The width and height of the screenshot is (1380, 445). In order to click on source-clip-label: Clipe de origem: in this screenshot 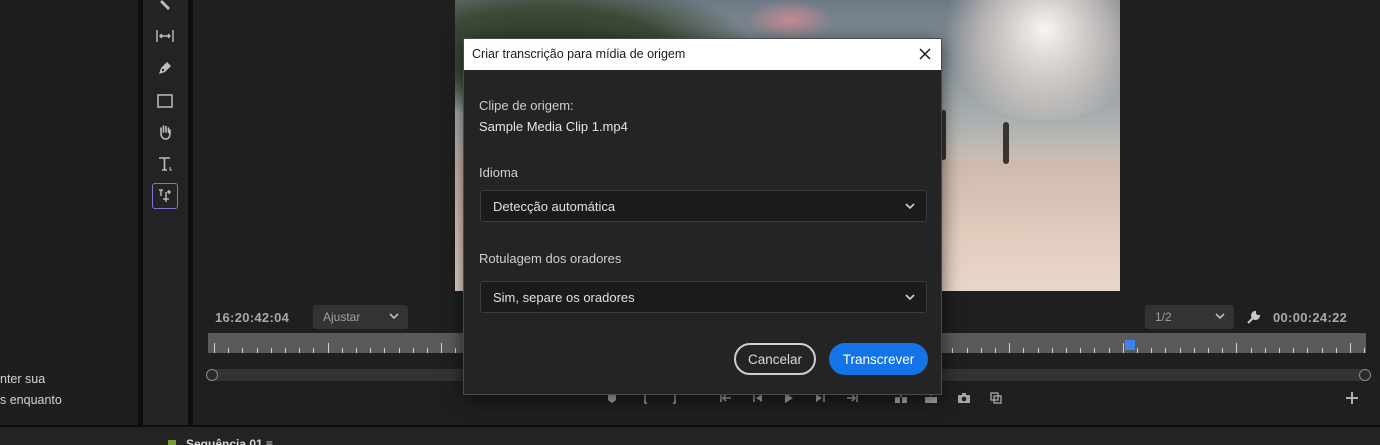, I will do `click(526, 105)`.